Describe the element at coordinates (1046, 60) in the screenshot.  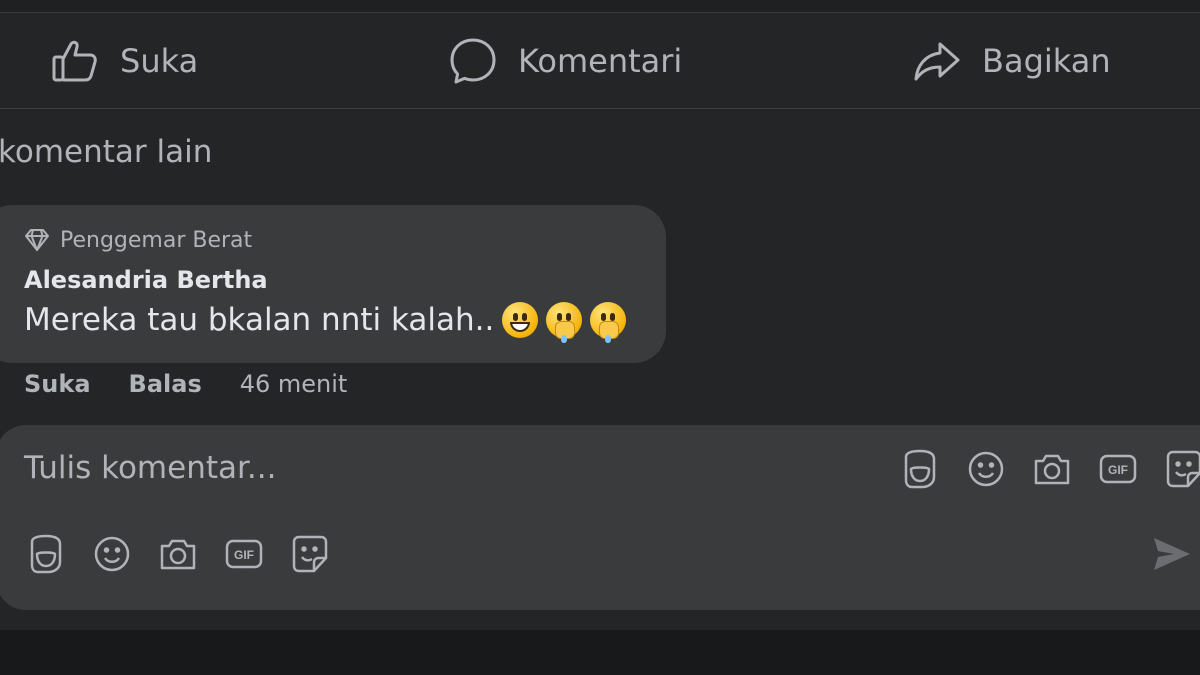
I see `share-label: Bagikan` at that location.